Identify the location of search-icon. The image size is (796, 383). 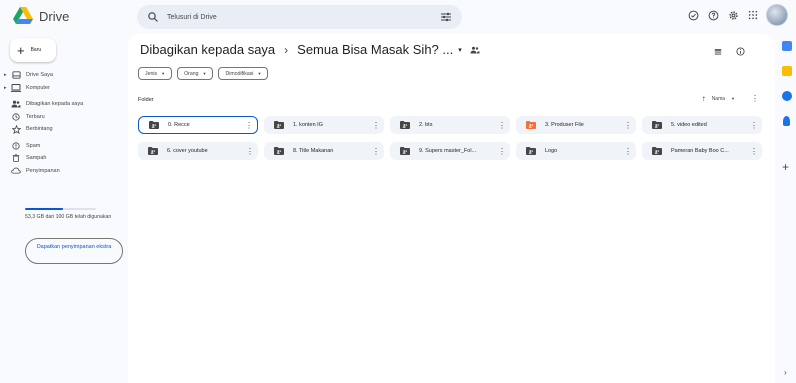
(153, 17).